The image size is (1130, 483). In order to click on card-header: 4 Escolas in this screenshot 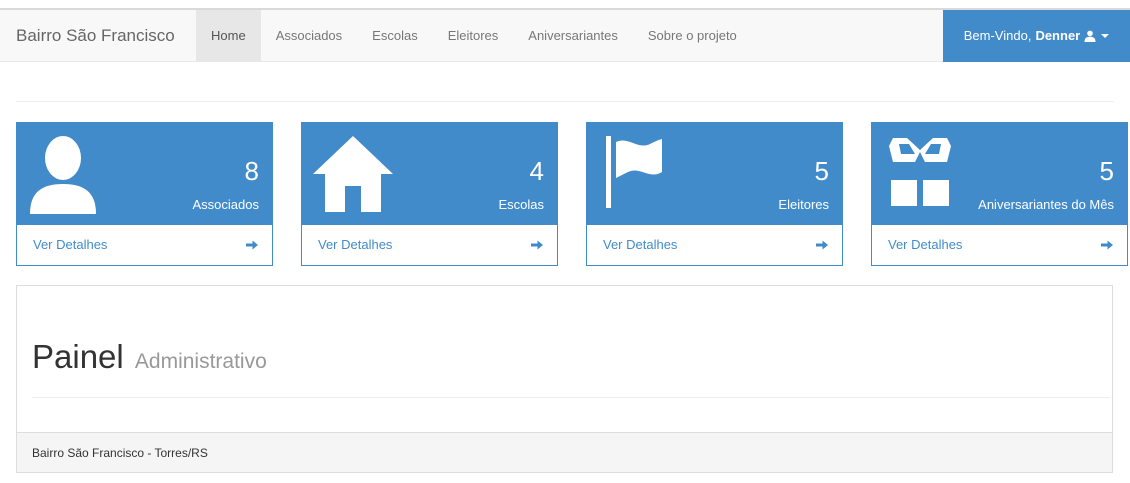, I will do `click(429, 173)`.